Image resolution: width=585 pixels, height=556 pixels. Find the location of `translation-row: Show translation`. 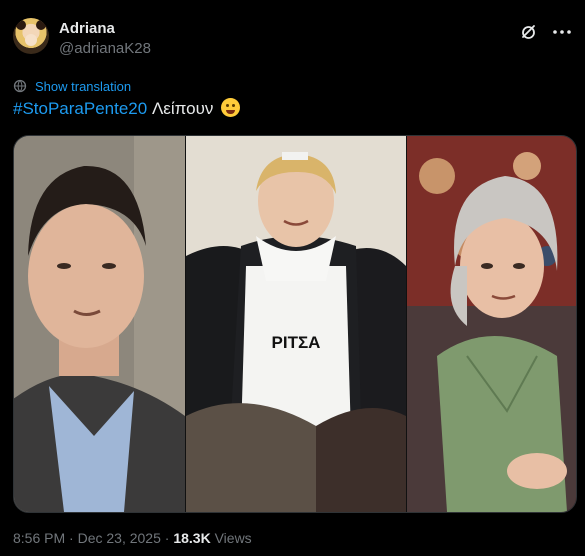

translation-row: Show translation is located at coordinates (72, 86).